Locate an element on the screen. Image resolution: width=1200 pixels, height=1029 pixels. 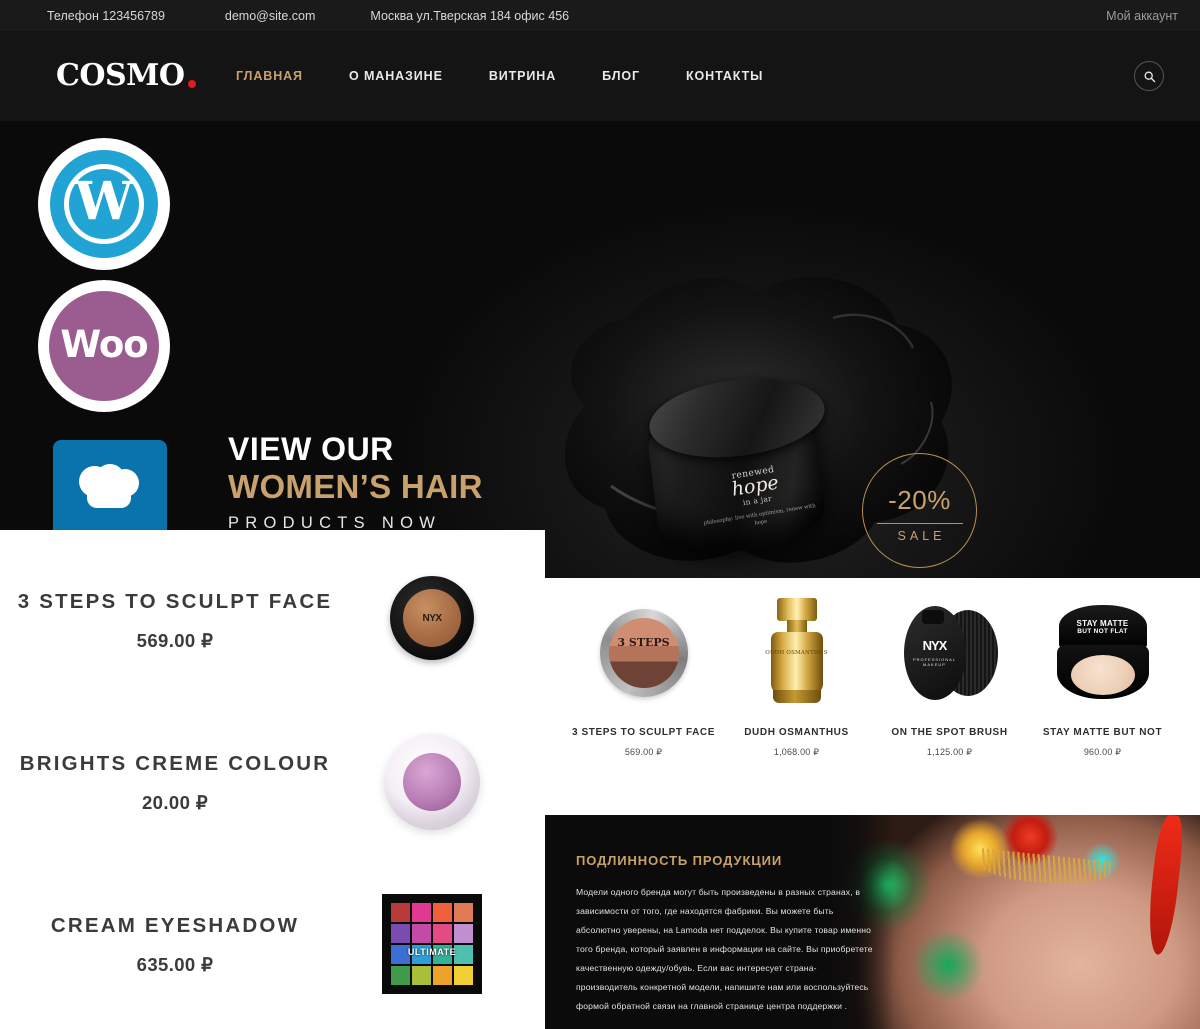
ultimate-palette-icon: ULTIMATE is located at coordinates (432, 944).